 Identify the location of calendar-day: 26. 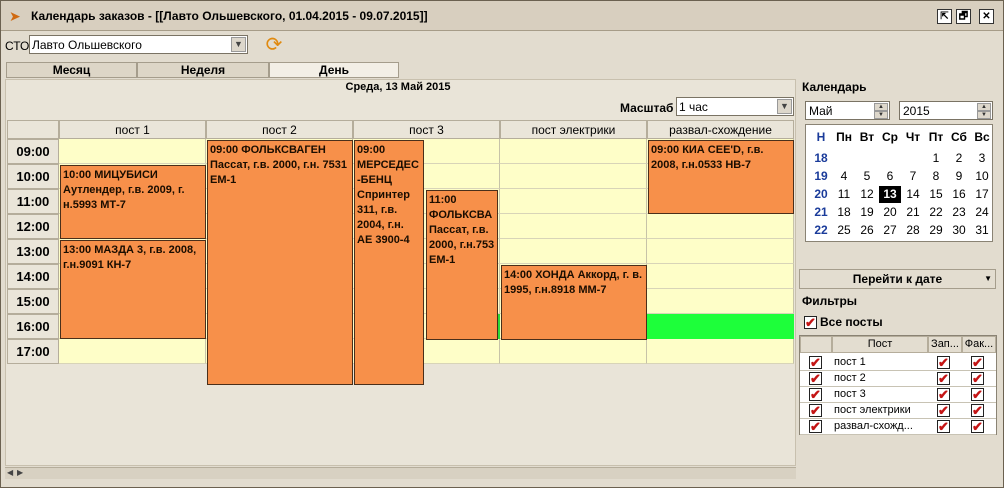
(867, 230).